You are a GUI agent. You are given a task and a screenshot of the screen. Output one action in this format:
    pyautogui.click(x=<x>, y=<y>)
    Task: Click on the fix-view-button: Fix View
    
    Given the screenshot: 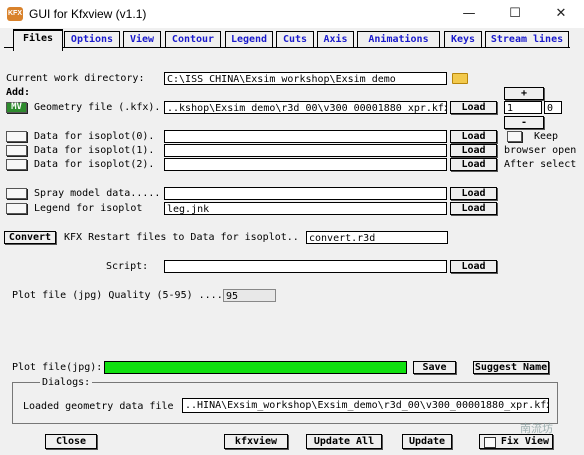 What is the action you would take?
    pyautogui.click(x=516, y=441)
    